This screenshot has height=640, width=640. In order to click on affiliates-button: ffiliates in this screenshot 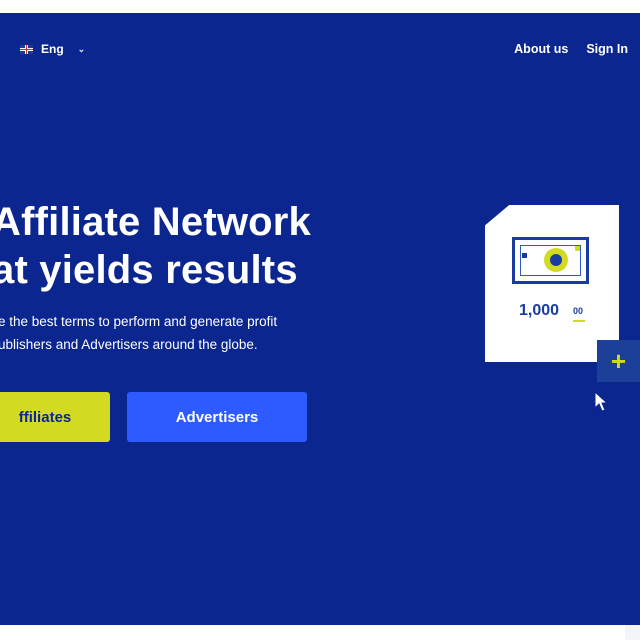, I will do `click(55, 417)`.